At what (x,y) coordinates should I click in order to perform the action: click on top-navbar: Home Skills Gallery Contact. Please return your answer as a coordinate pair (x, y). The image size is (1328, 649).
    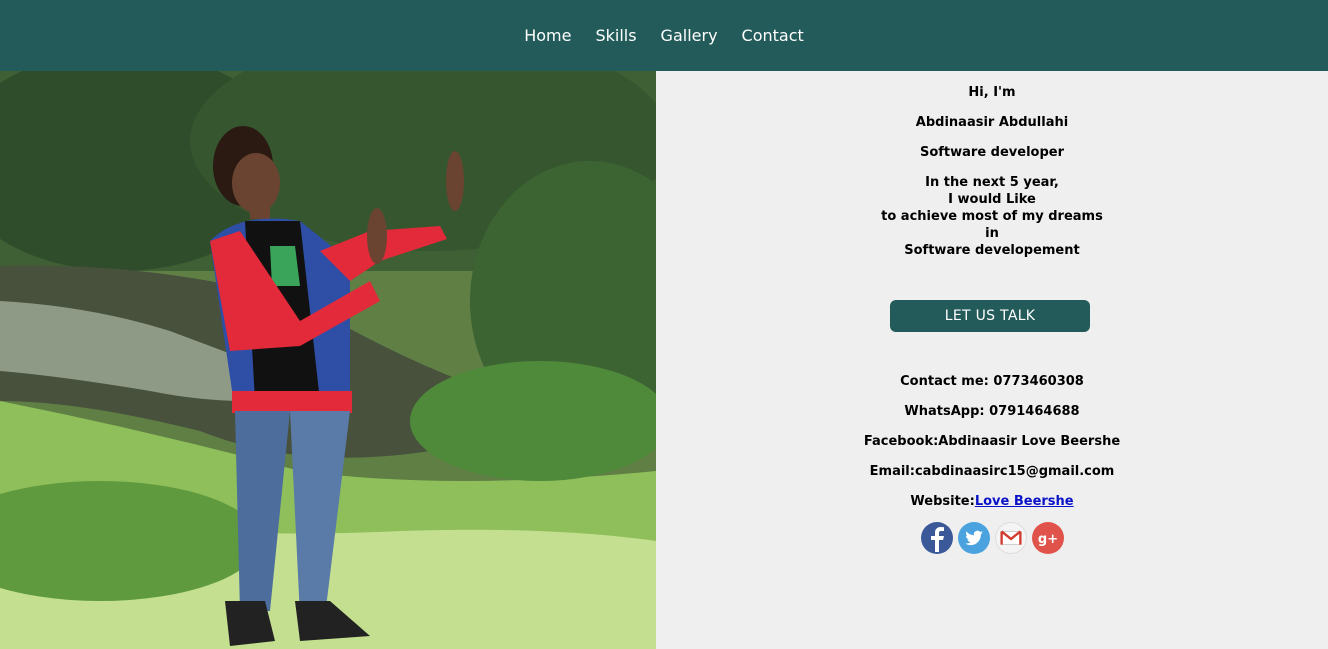
    Looking at the image, I should click on (664, 35).